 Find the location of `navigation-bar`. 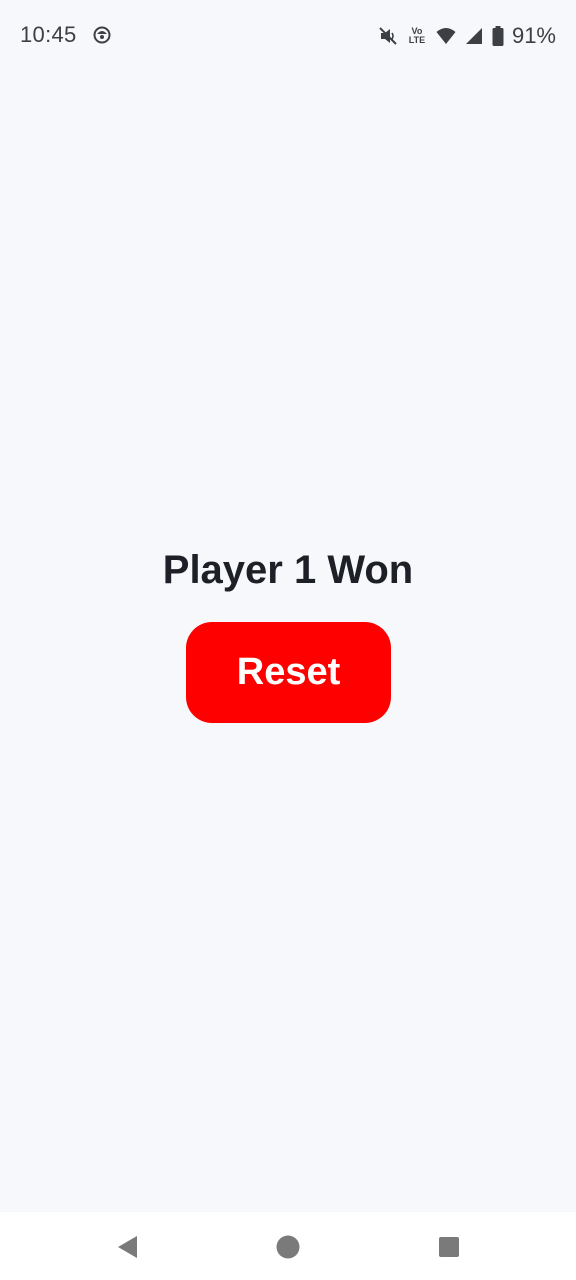

navigation-bar is located at coordinates (288, 1246).